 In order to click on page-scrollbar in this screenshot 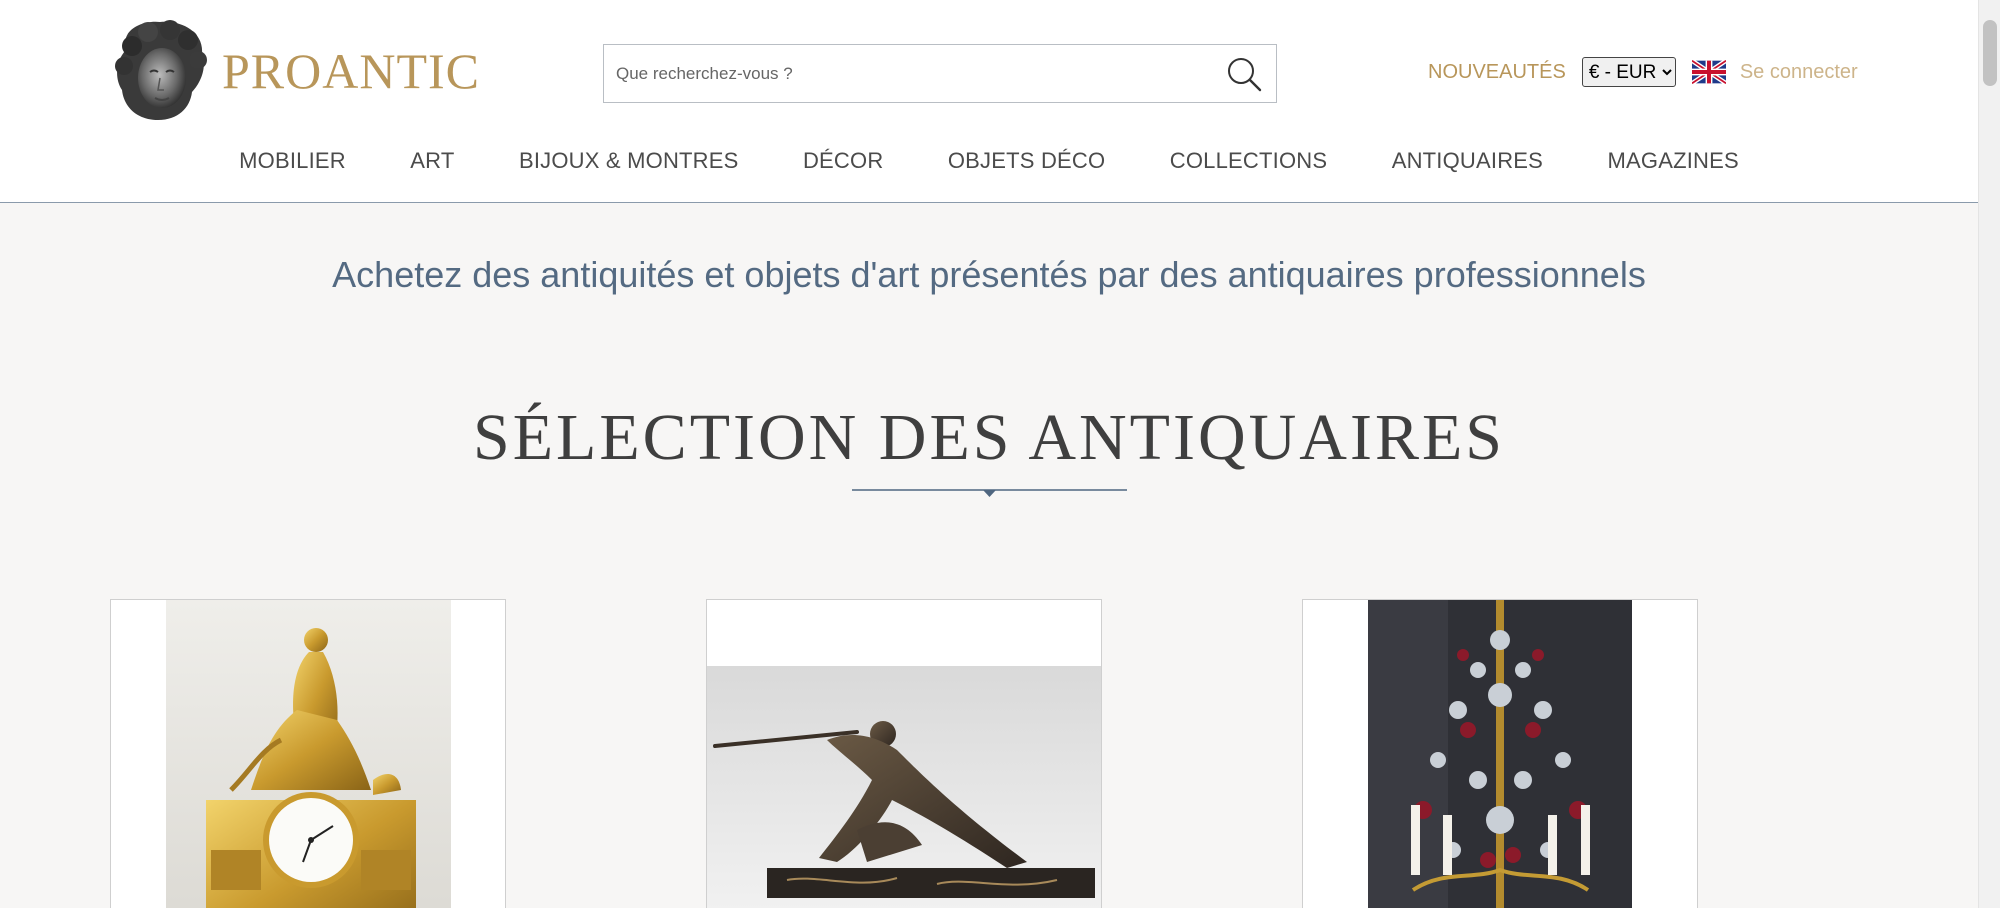, I will do `click(1989, 454)`.